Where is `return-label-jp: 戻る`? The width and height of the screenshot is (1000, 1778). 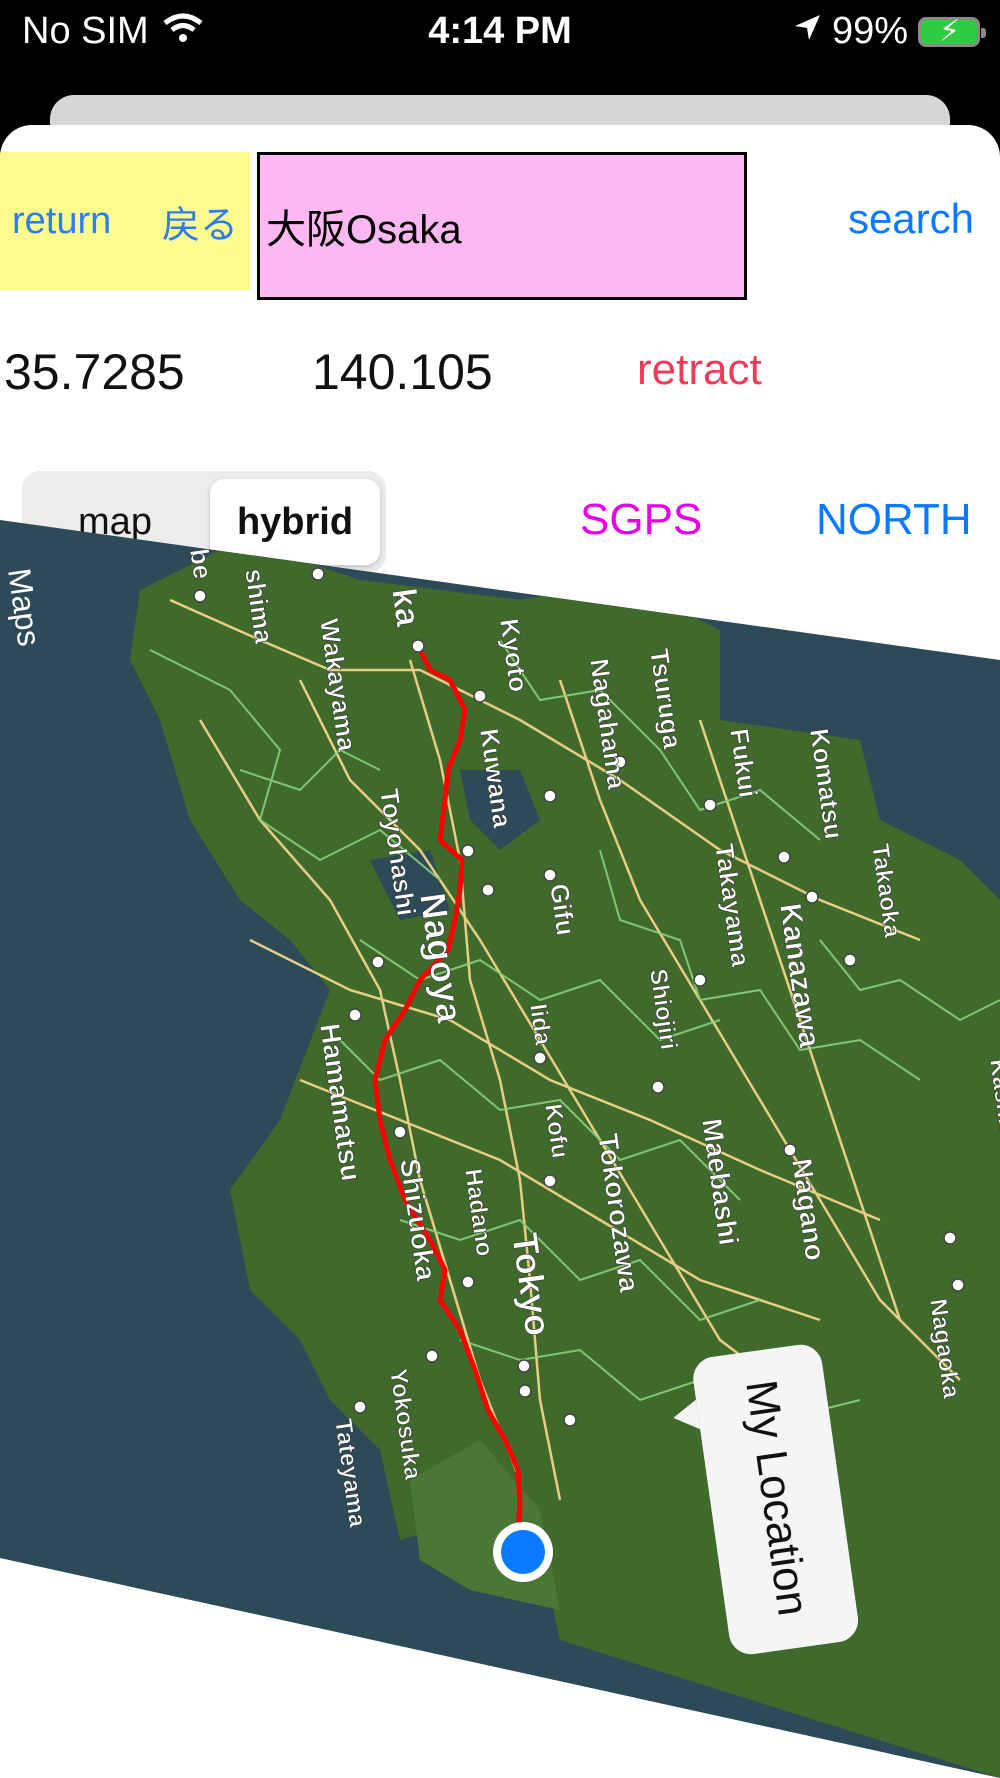 return-label-jp: 戻る is located at coordinates (199, 225).